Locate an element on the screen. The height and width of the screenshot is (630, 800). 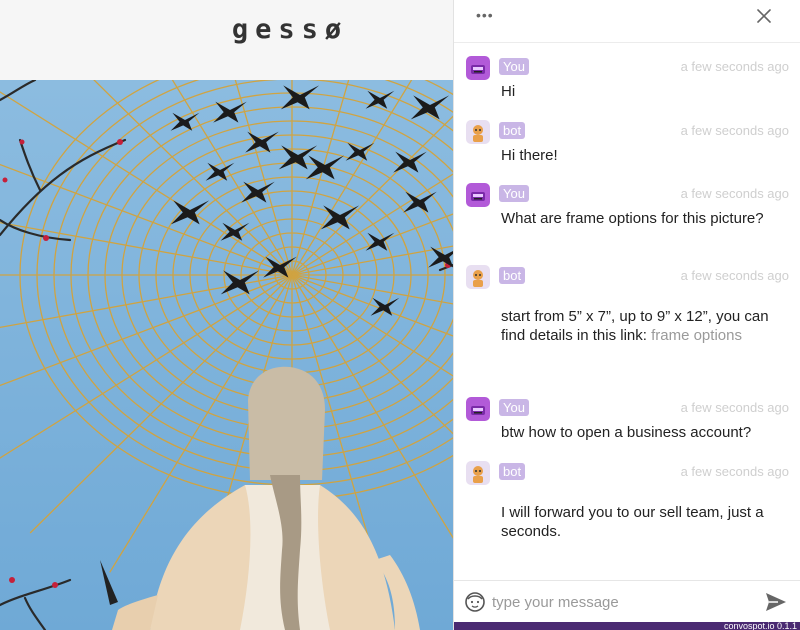
frame-options-link: frame options is located at coordinates (696, 335).